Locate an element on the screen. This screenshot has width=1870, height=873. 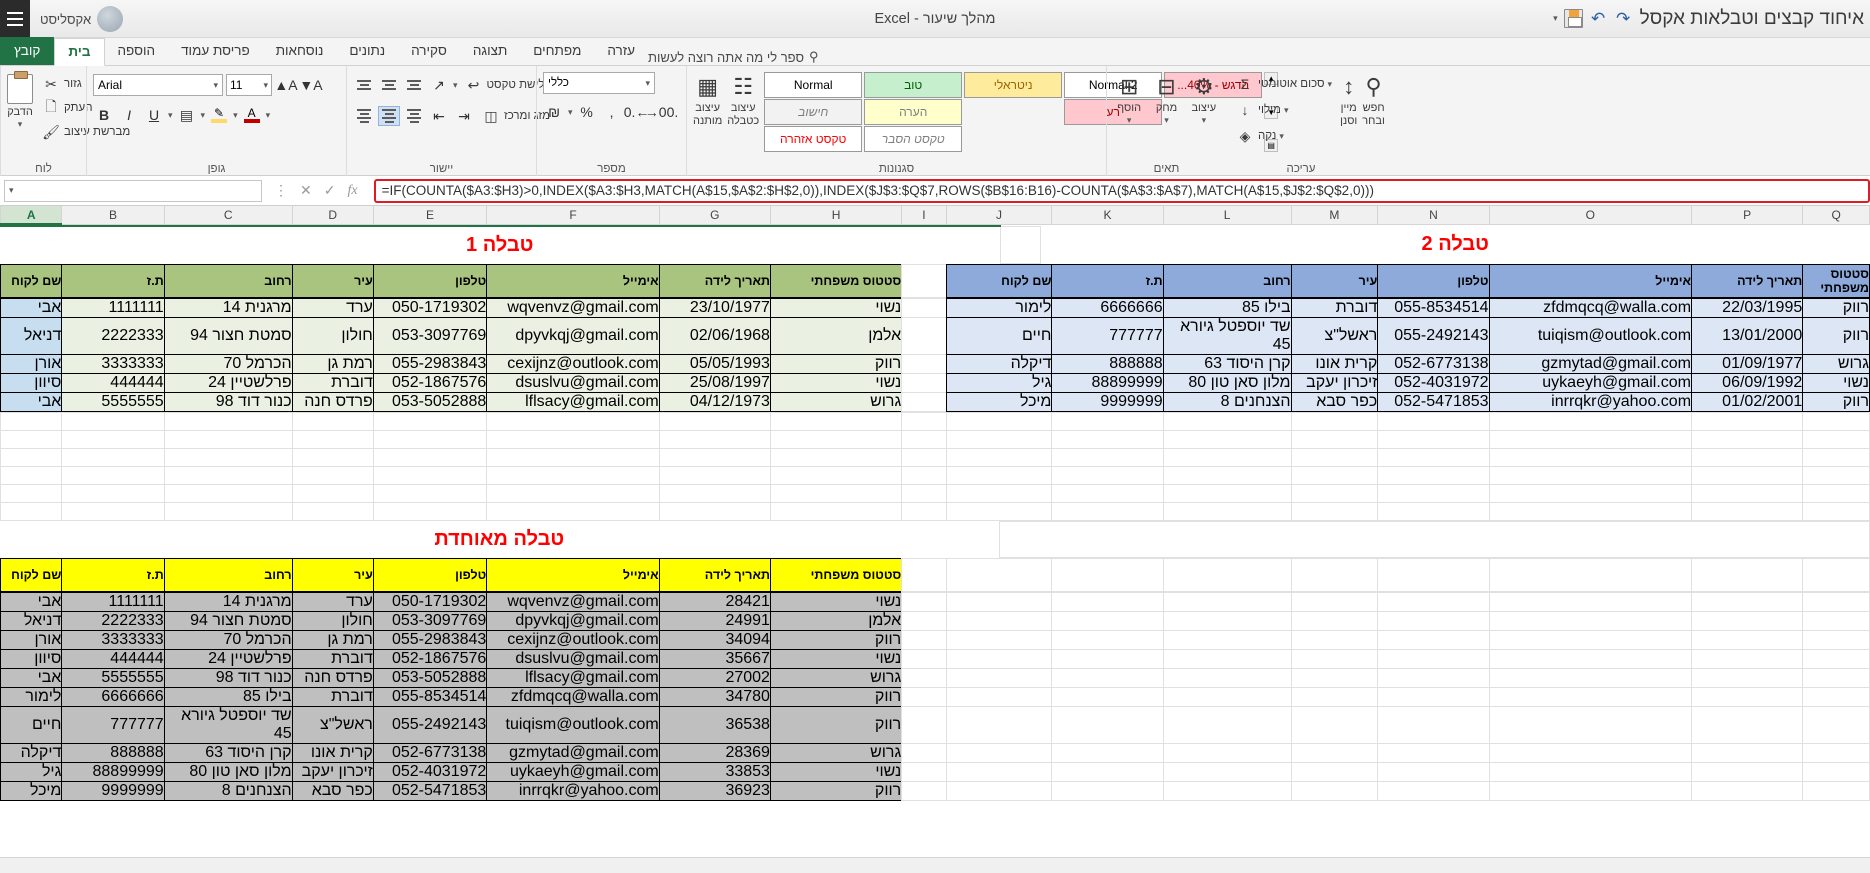
merged-cell: 34780 is located at coordinates (714, 696).